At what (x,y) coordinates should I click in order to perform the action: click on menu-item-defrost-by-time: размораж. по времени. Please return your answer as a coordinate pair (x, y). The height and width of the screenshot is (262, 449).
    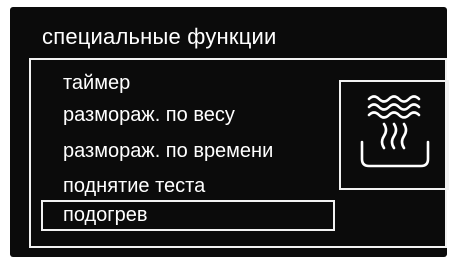
    Looking at the image, I should click on (168, 151).